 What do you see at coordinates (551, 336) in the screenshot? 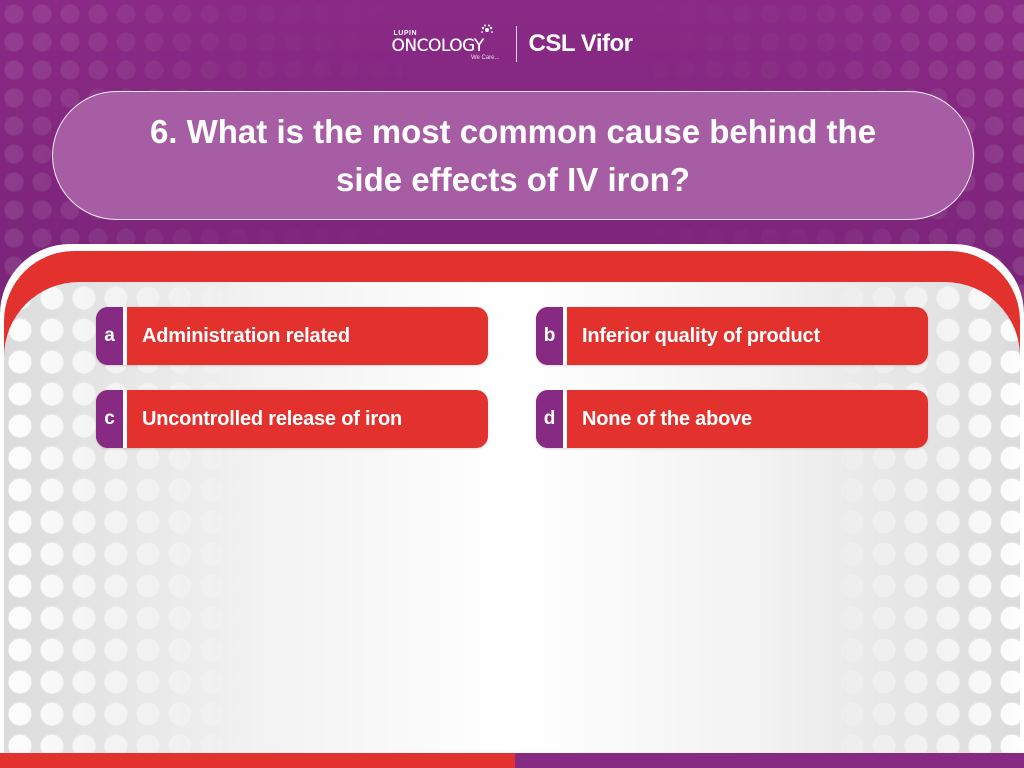
I see `option-letter: b` at bounding box center [551, 336].